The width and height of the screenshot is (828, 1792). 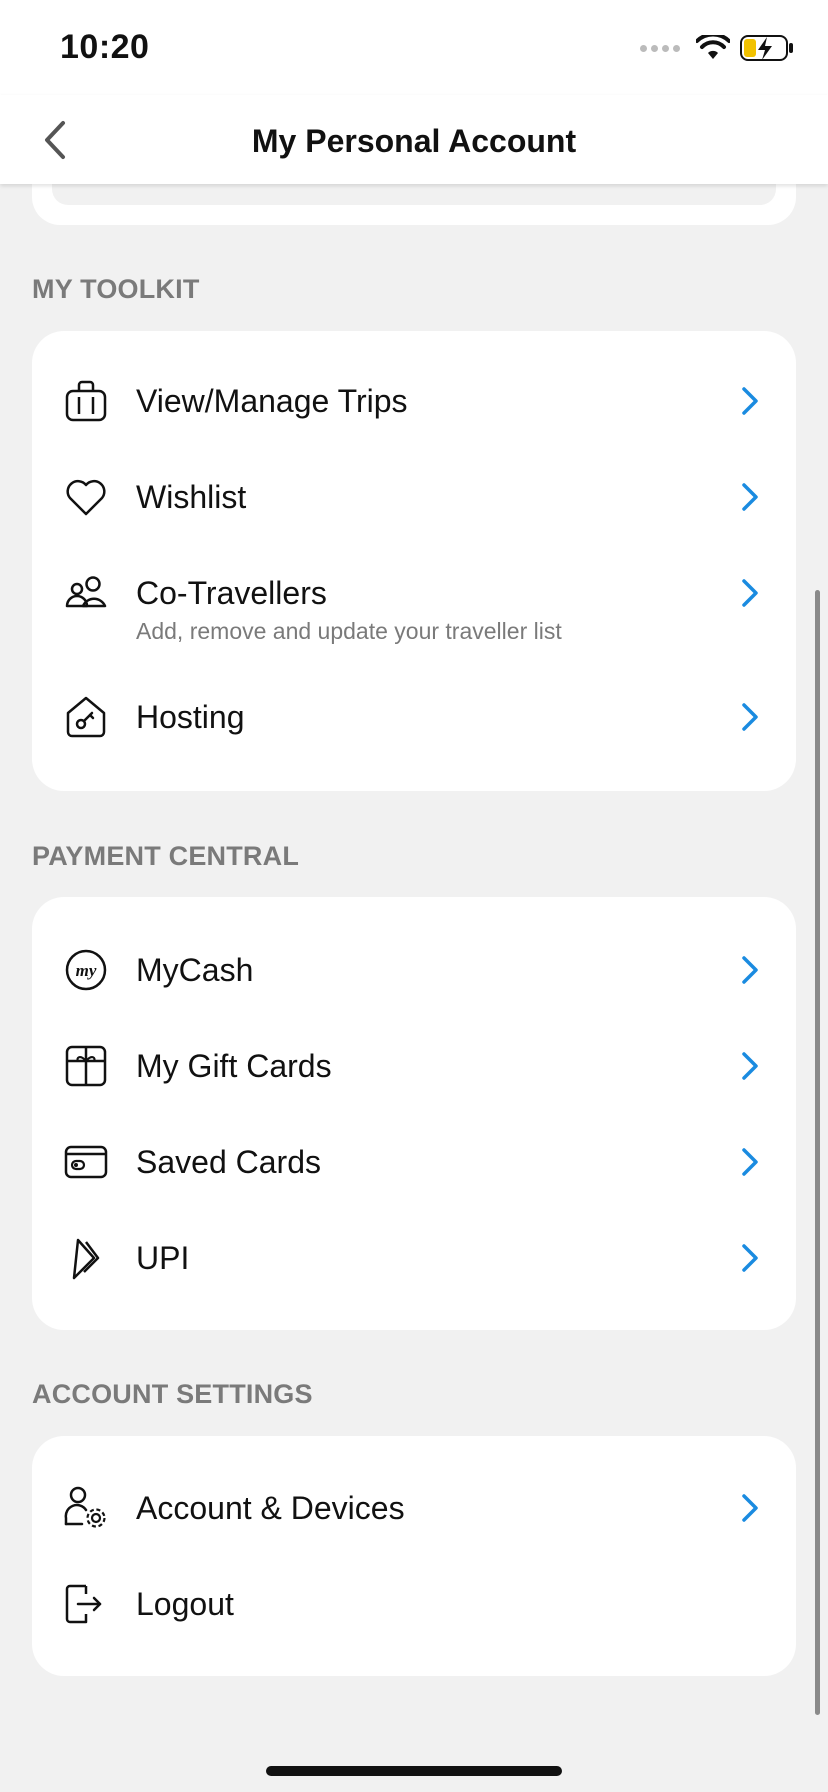 I want to click on menu-item-label: Hosting, so click(x=190, y=717).